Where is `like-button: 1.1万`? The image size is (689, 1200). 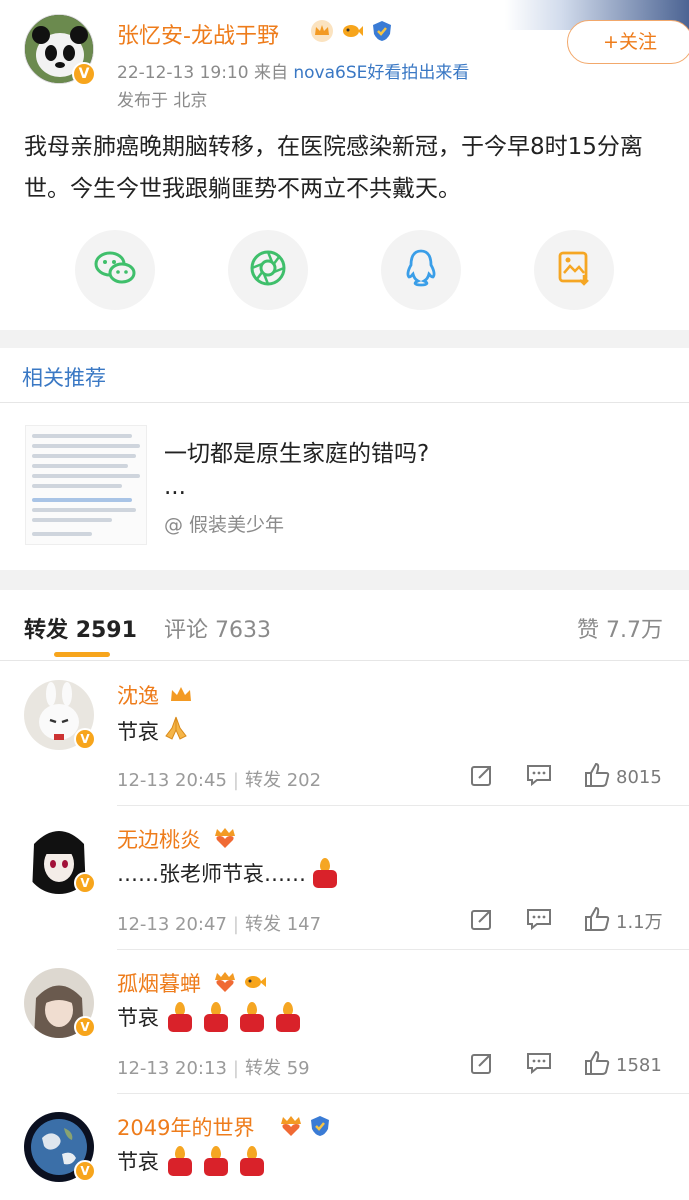
like-button: 1.1万 is located at coordinates (623, 921).